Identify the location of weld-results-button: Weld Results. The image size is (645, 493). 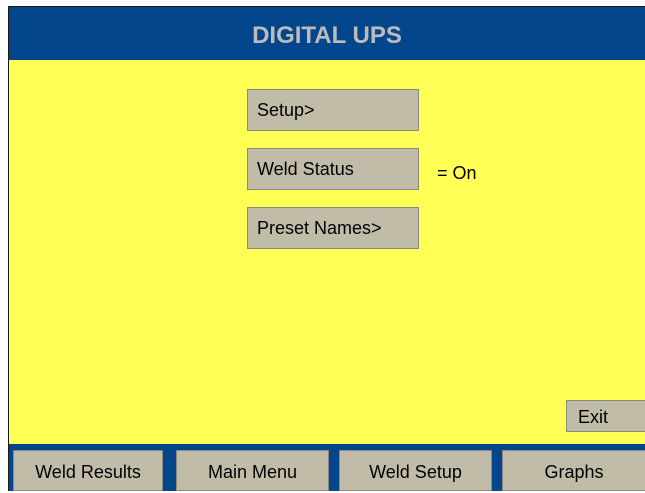
(88, 470).